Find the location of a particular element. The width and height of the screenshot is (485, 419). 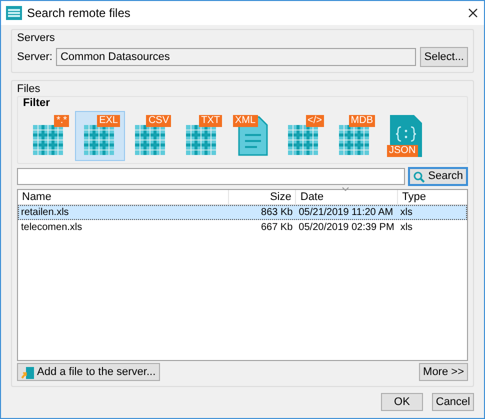

file-type-badge: XML is located at coordinates (245, 121).